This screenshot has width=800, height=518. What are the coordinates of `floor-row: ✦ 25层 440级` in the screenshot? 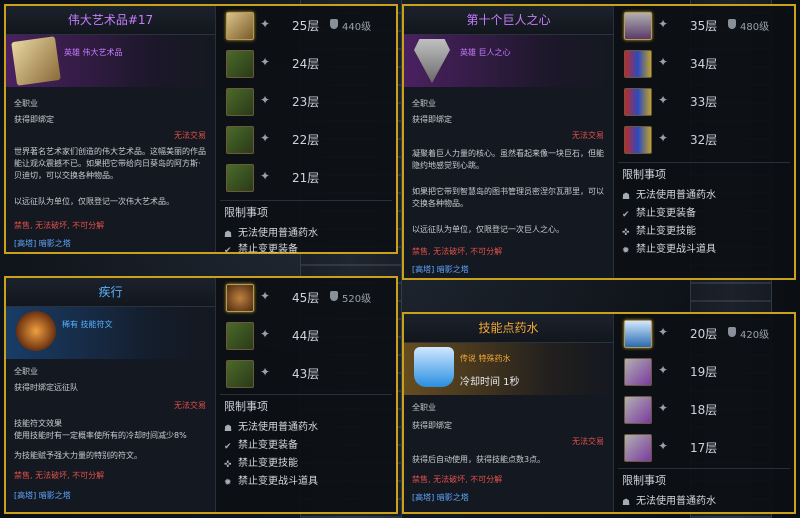 It's located at (309, 25).